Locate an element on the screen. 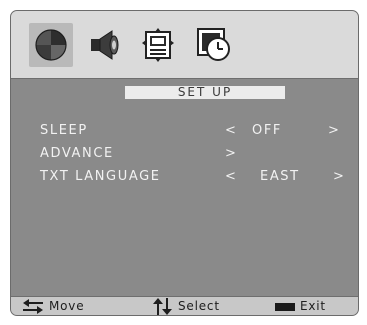 The height and width of the screenshot is (325, 367). help-move-label: Move is located at coordinates (67, 306).